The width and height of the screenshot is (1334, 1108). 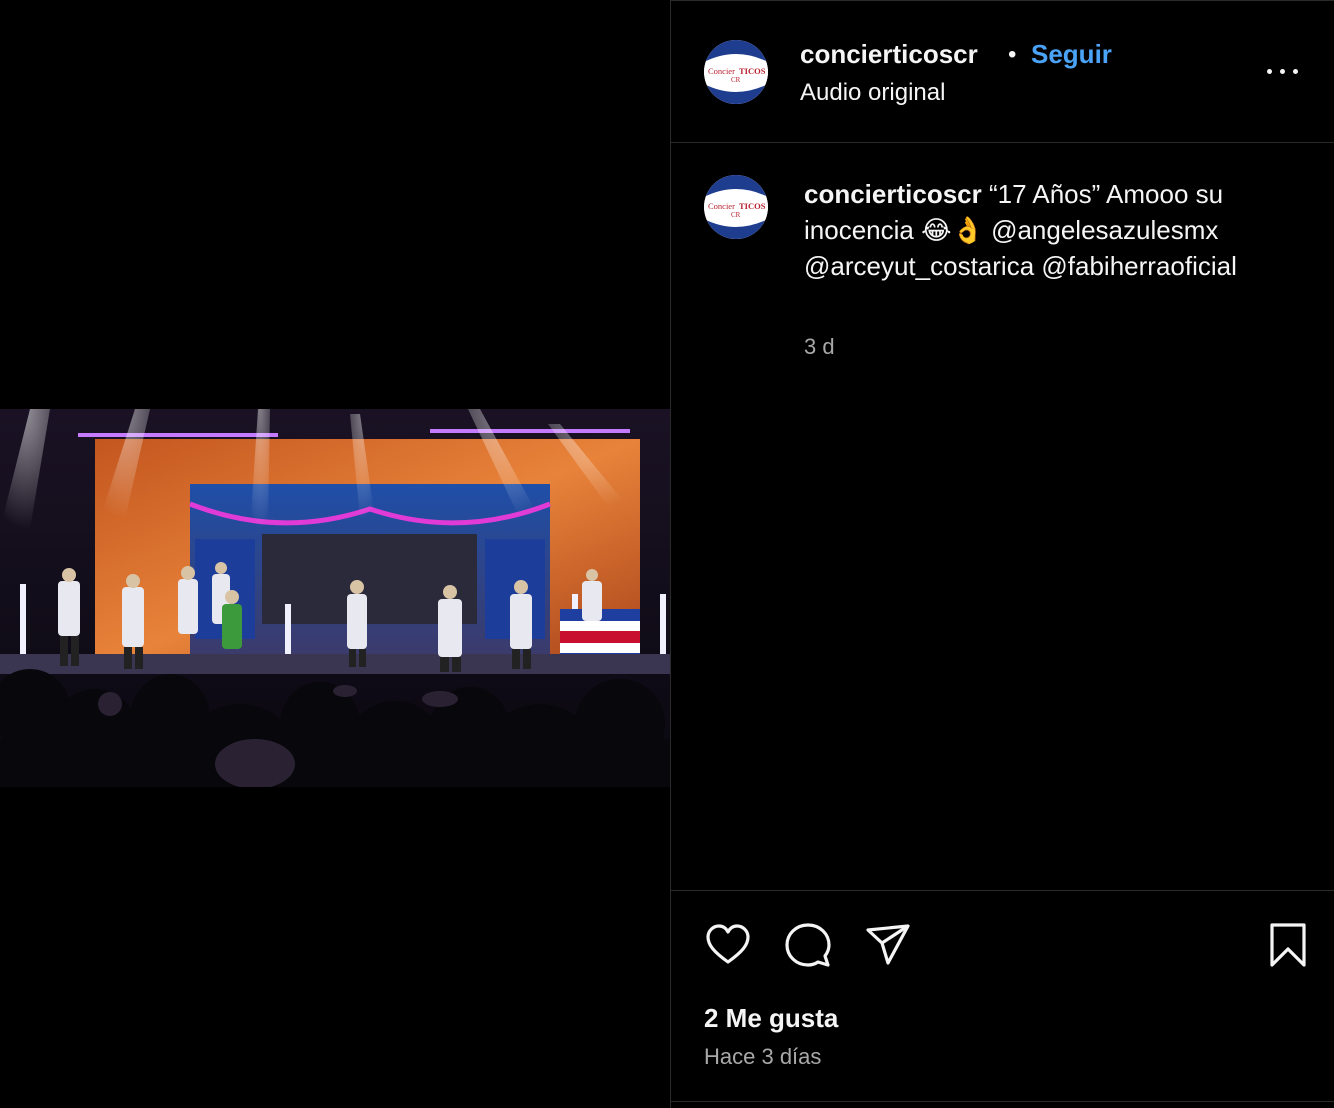 I want to click on audio-link: Audio original, so click(x=872, y=93).